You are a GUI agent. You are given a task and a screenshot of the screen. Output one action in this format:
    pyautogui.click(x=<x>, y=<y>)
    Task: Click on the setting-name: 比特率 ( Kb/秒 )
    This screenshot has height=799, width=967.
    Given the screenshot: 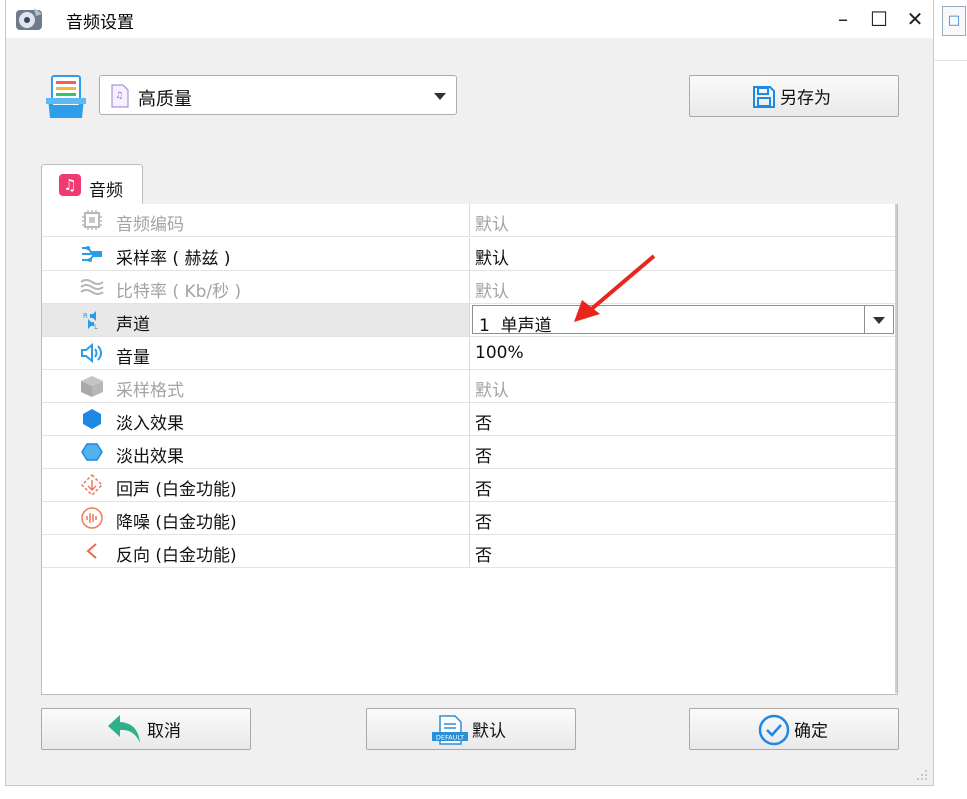 What is the action you would take?
    pyautogui.click(x=179, y=292)
    